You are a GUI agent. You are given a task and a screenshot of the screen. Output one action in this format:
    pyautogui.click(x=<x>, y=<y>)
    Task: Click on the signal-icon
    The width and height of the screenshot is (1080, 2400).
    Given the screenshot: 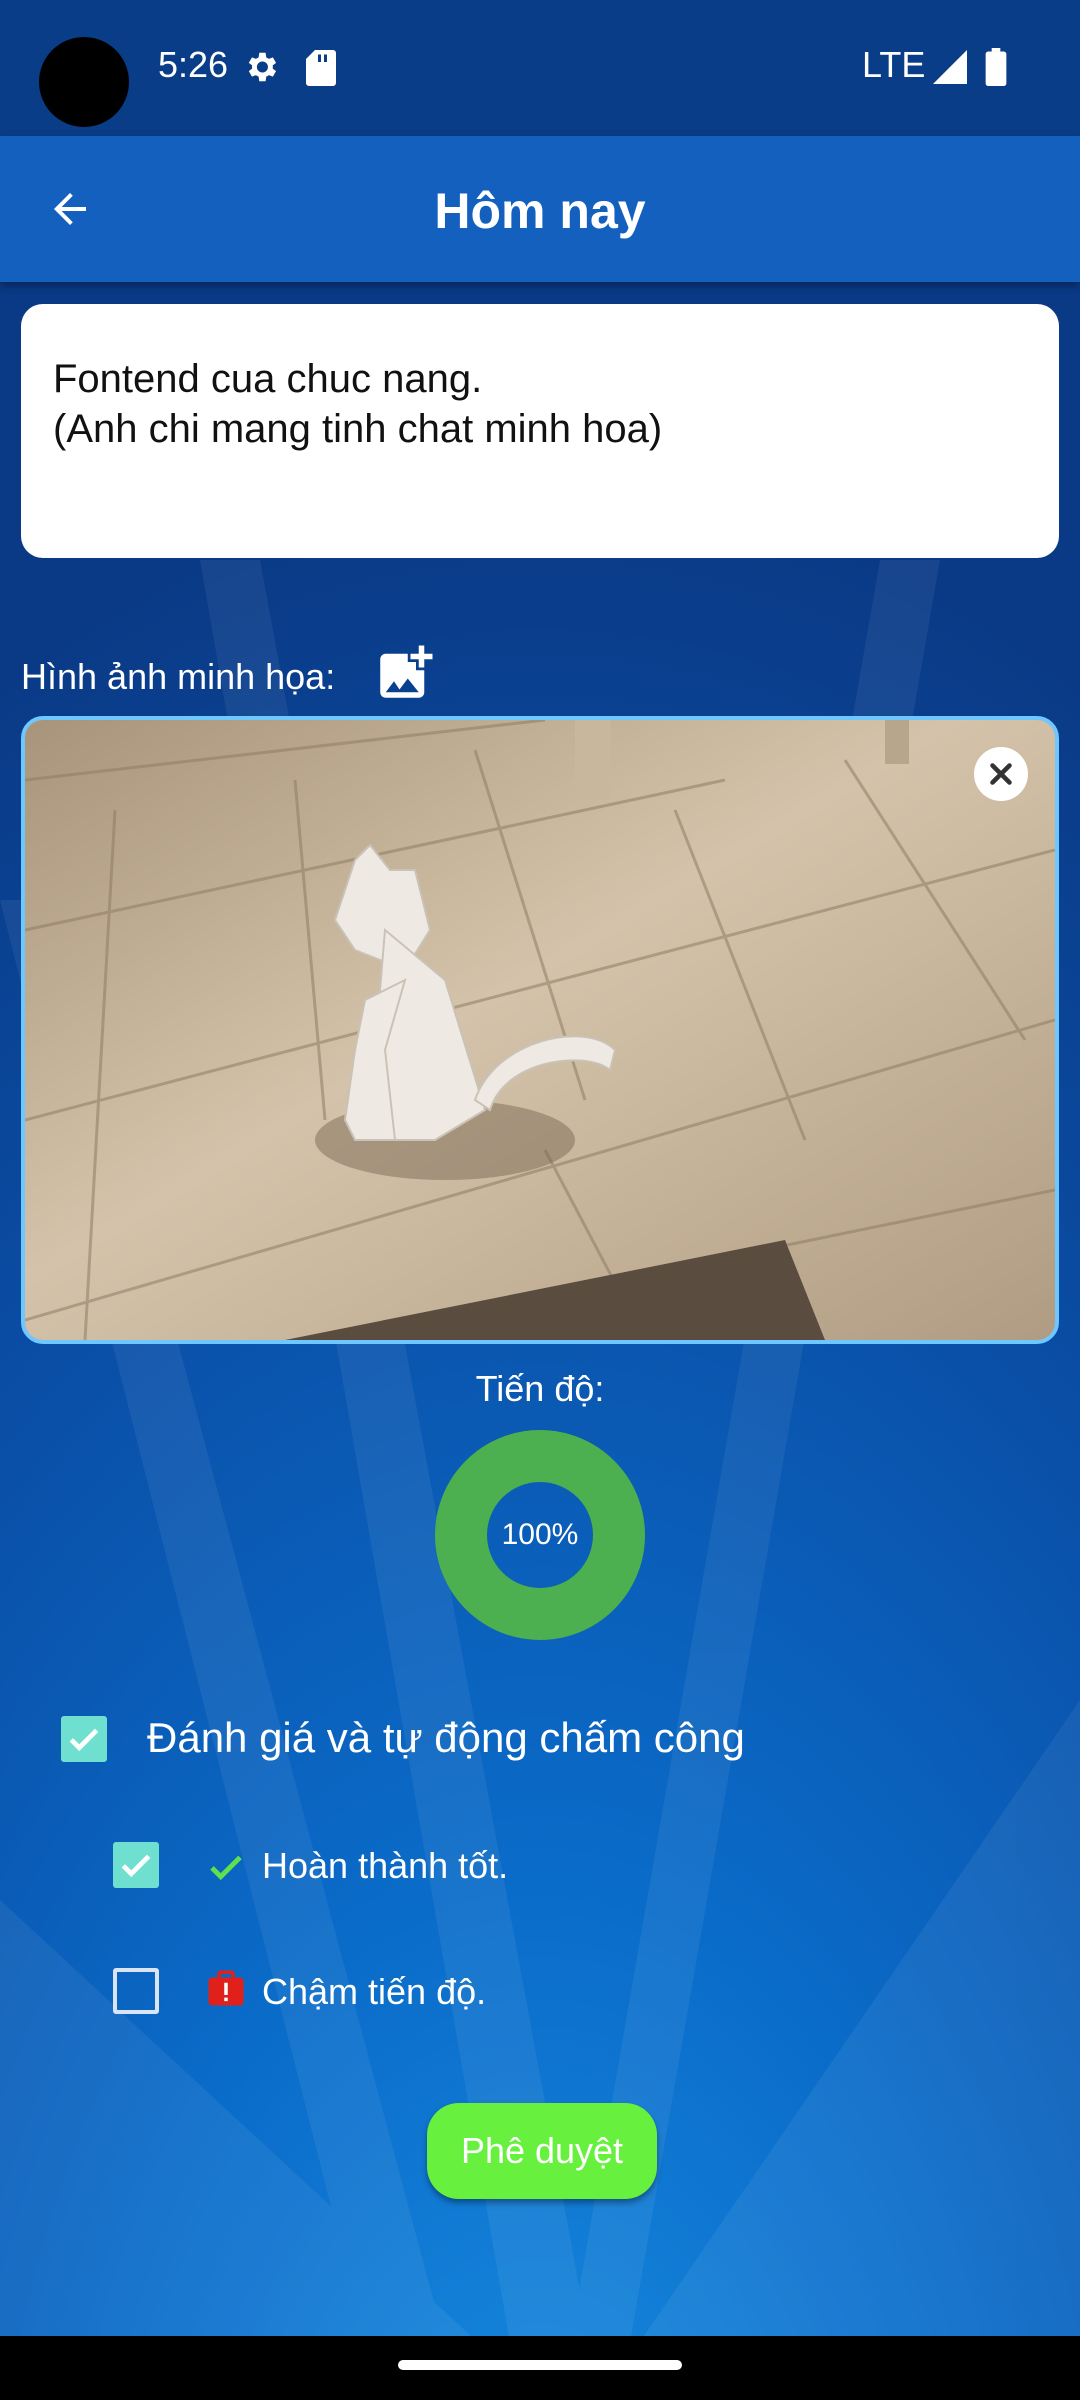 What is the action you would take?
    pyautogui.click(x=950, y=69)
    